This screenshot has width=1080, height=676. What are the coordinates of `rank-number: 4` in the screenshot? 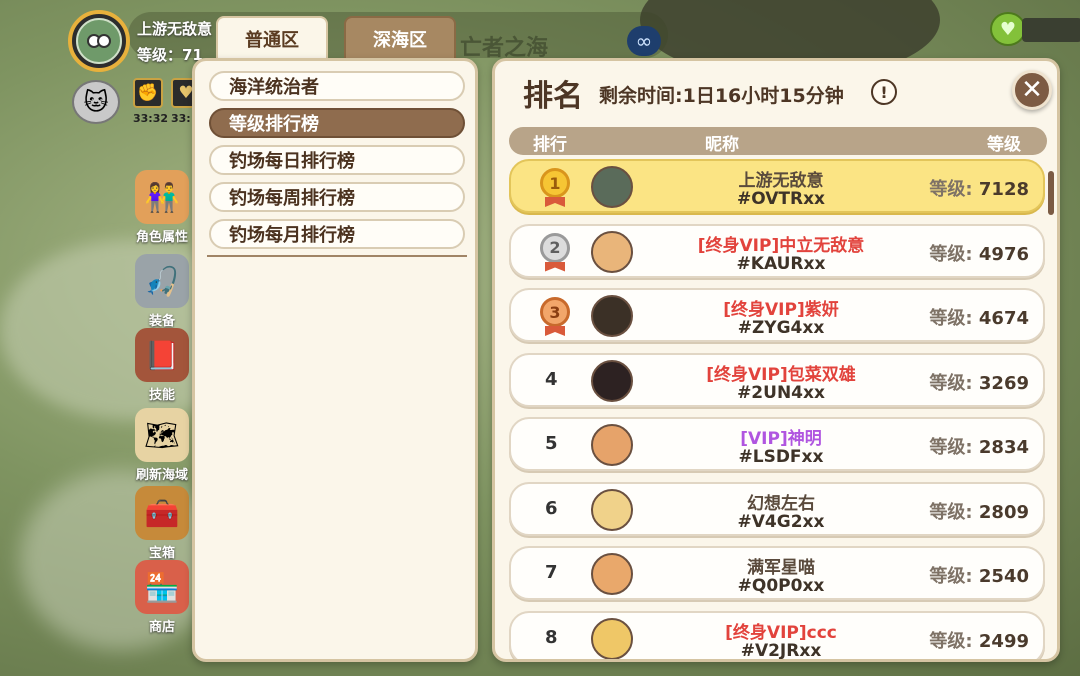 It's located at (551, 379).